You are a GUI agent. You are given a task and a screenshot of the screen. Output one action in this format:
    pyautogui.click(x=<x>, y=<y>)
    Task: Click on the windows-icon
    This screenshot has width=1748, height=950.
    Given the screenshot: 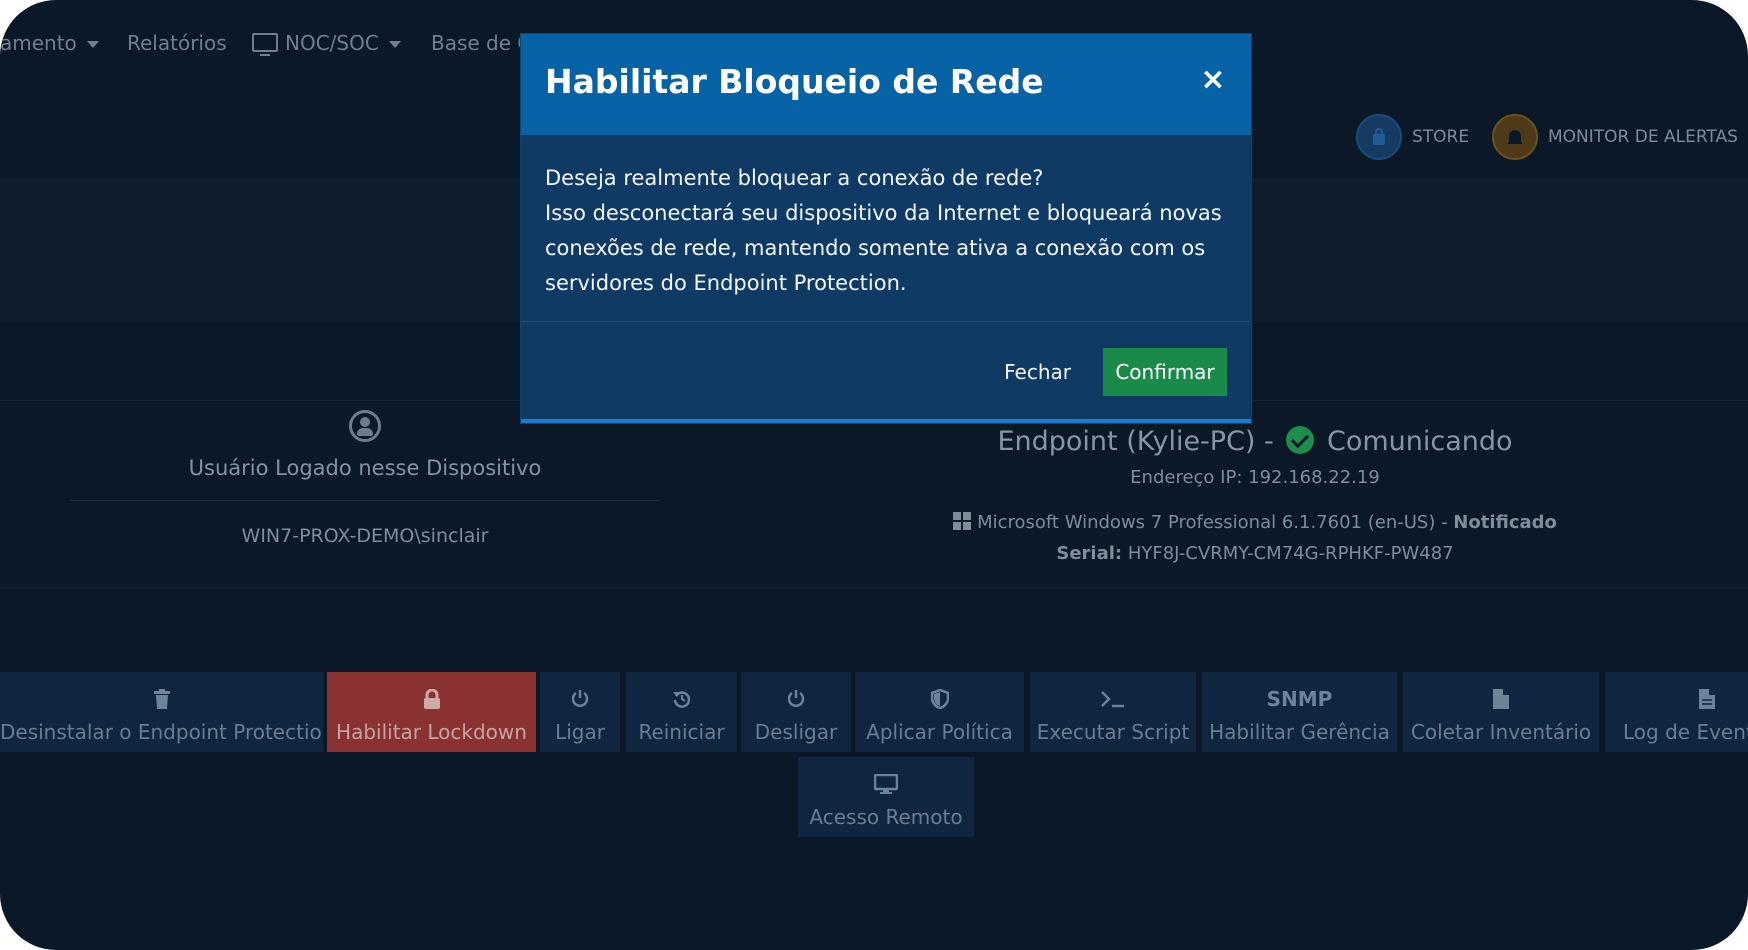 What is the action you would take?
    pyautogui.click(x=962, y=521)
    